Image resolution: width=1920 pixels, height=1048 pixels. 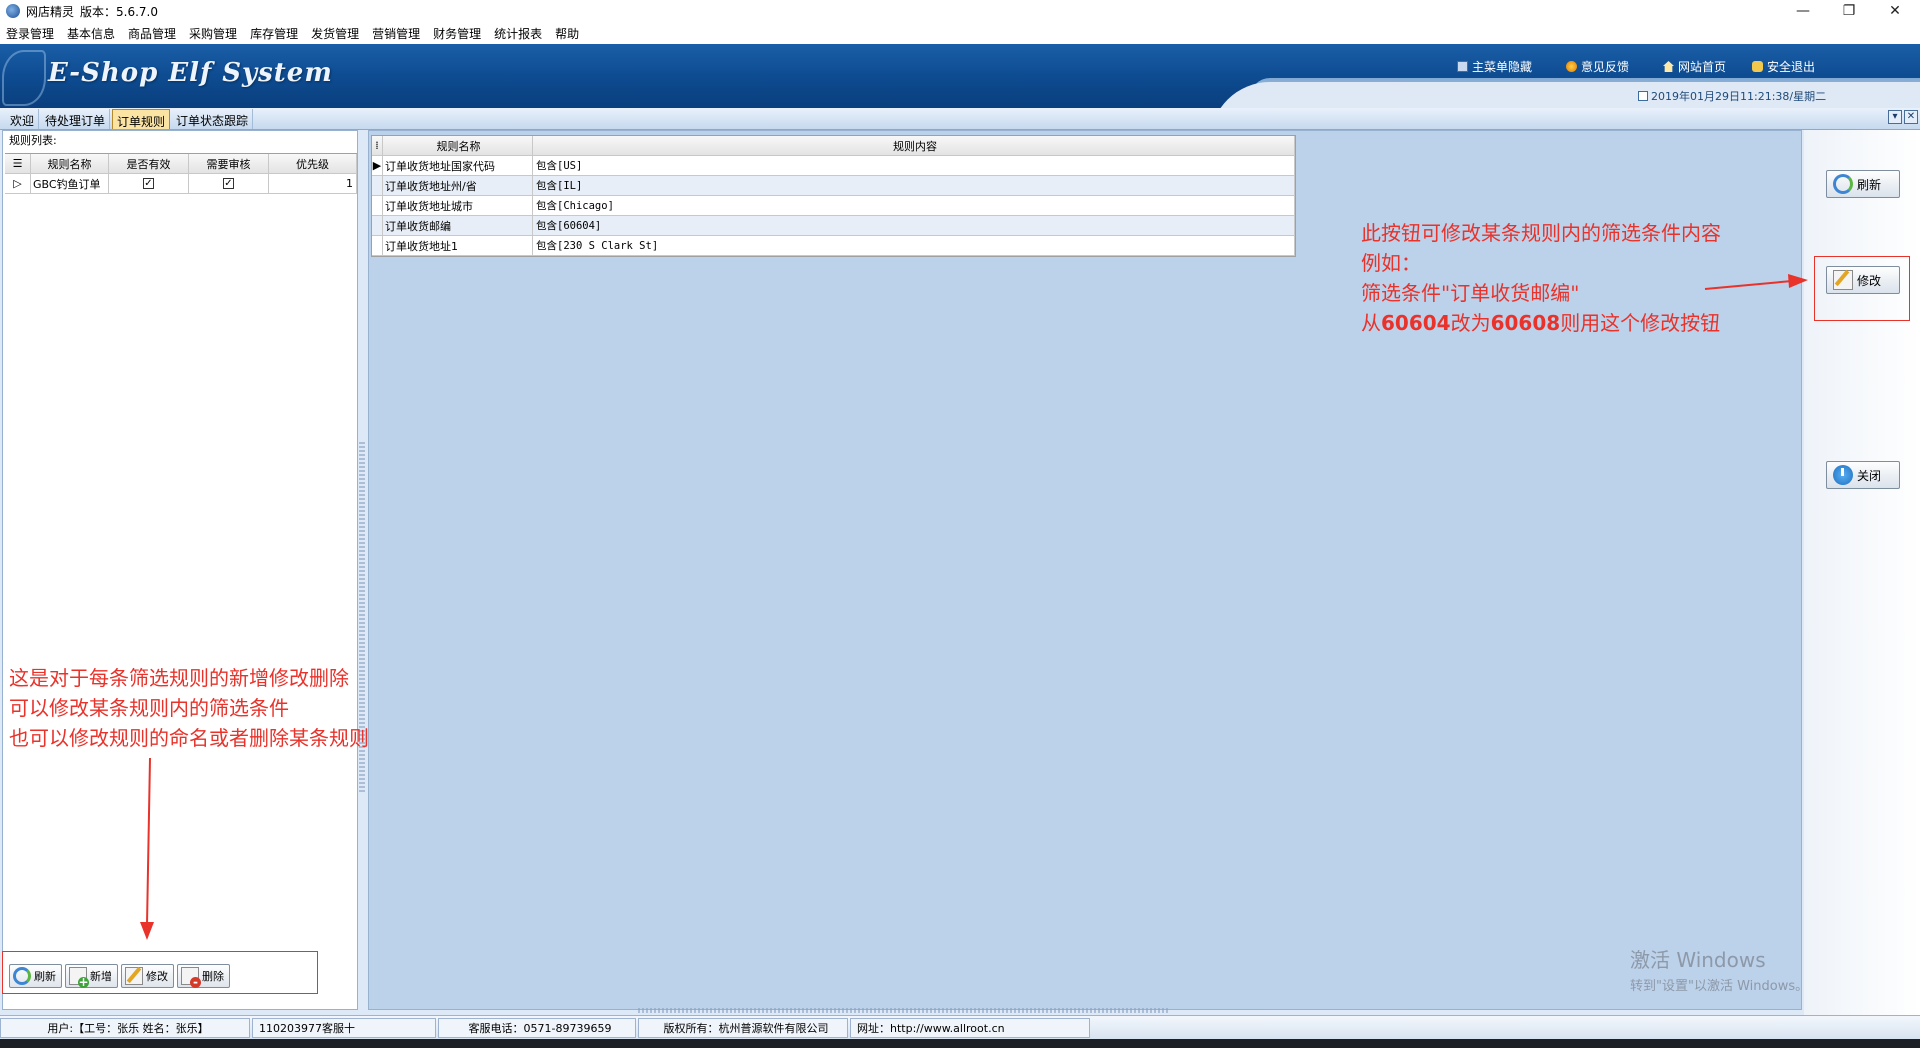 I want to click on annotation-line: 此按钮可修改某条规则内的筛选条件内容, so click(x=1541, y=233).